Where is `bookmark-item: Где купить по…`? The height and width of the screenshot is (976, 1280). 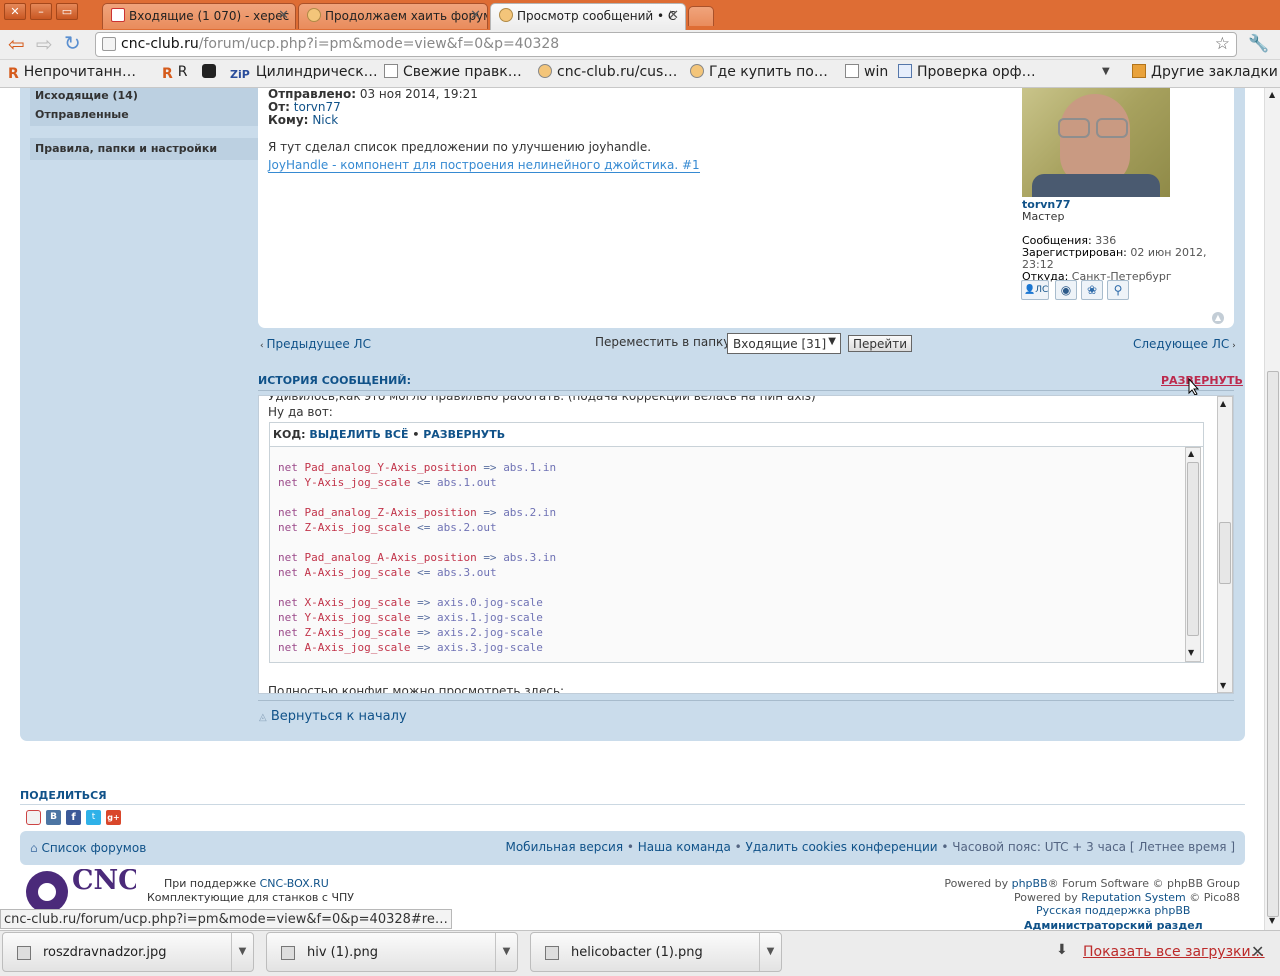
bookmark-item: Где купить по… is located at coordinates (759, 72).